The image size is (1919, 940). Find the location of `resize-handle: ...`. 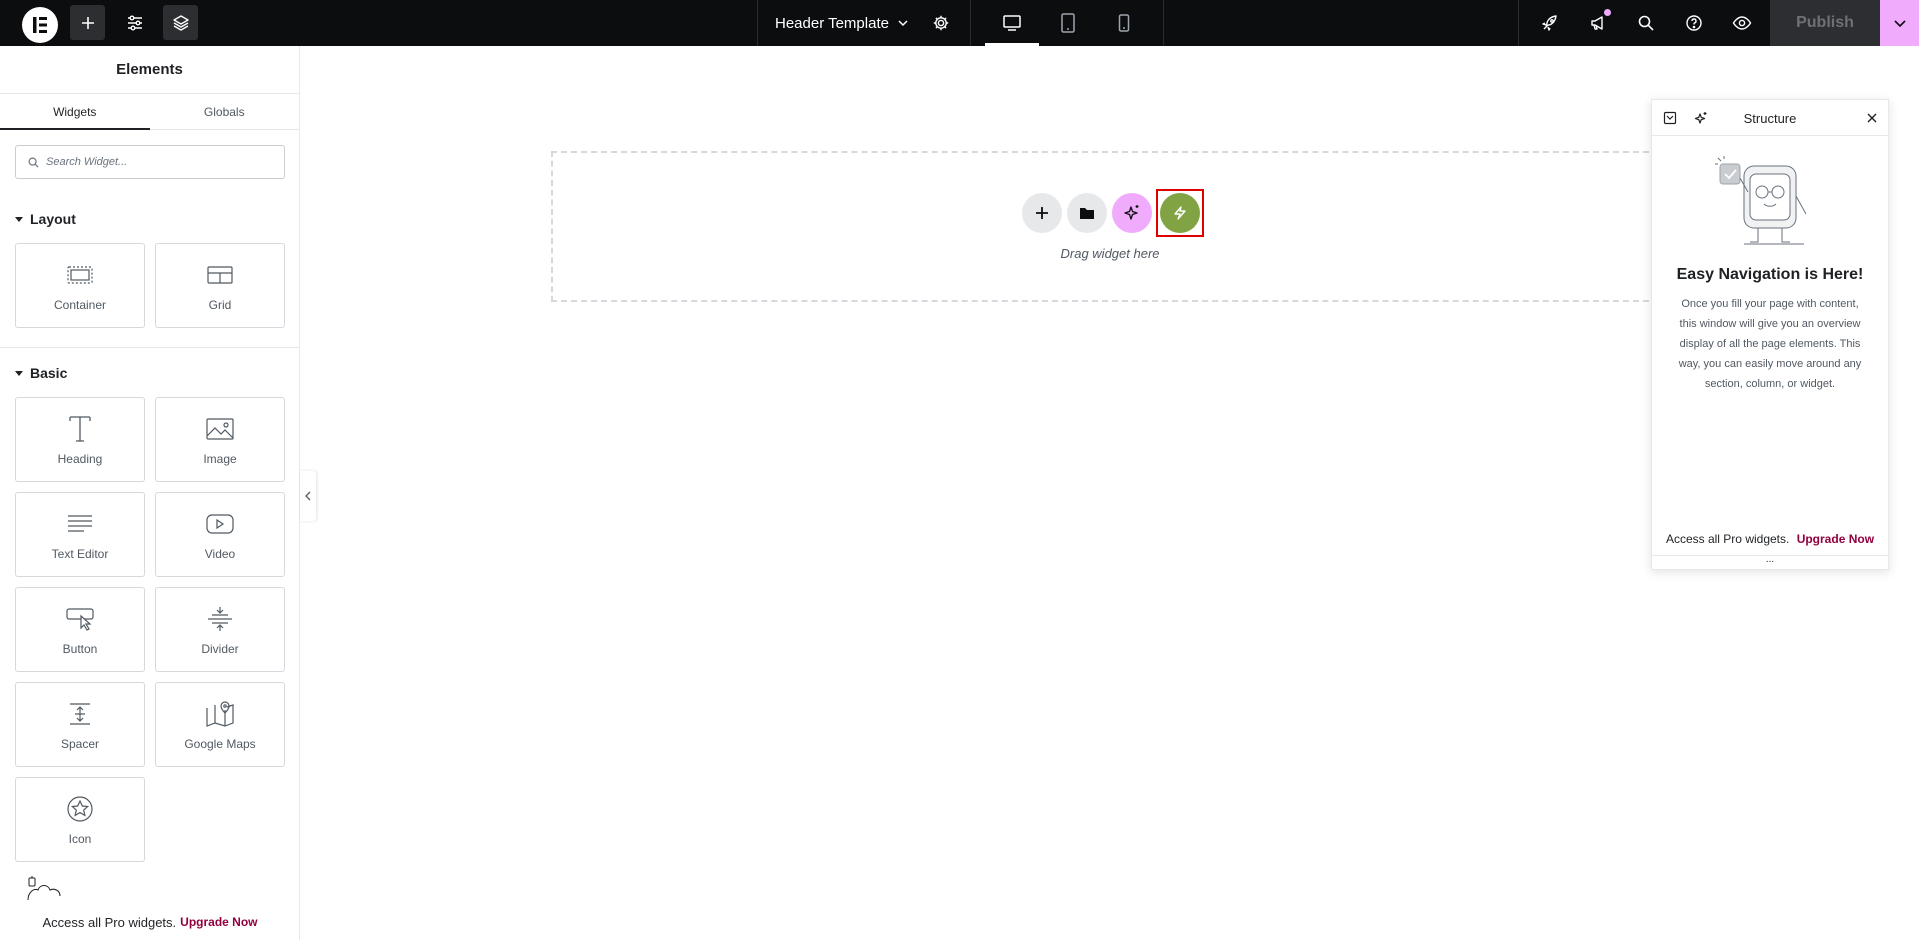

resize-handle: ... is located at coordinates (1770, 562).